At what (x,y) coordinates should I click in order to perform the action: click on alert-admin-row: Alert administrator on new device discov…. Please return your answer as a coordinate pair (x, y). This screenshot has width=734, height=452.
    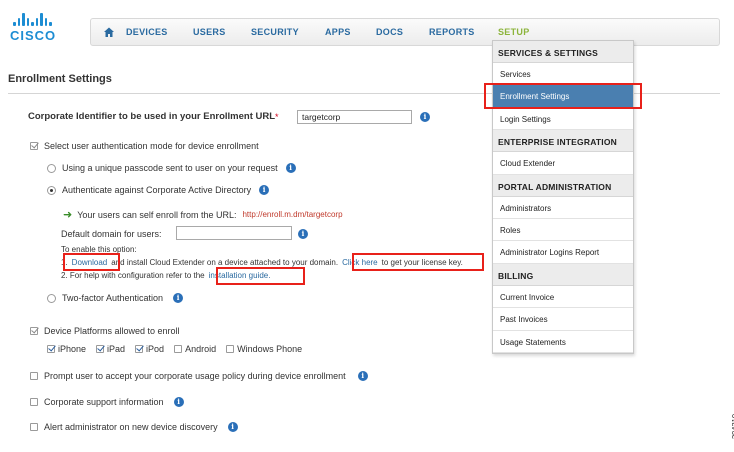
    Looking at the image, I should click on (134, 427).